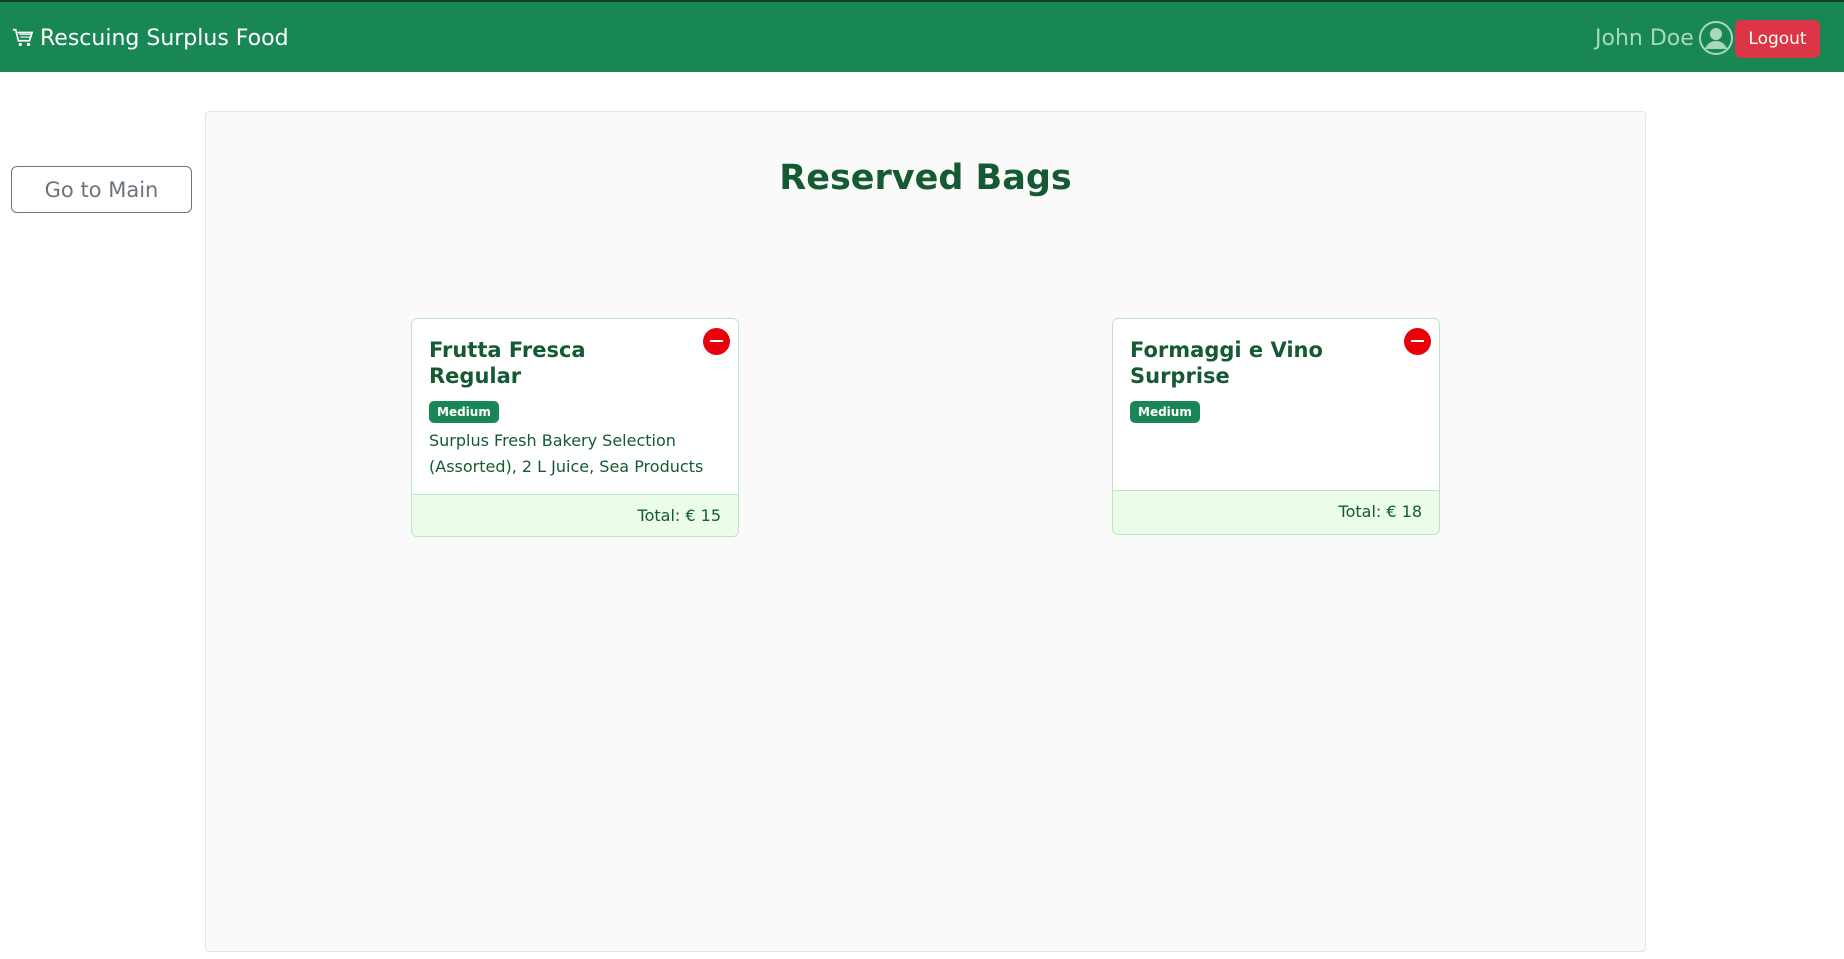 The width and height of the screenshot is (1844, 959). I want to click on bag-title: Formaggi e Vino Surprise, so click(1226, 363).